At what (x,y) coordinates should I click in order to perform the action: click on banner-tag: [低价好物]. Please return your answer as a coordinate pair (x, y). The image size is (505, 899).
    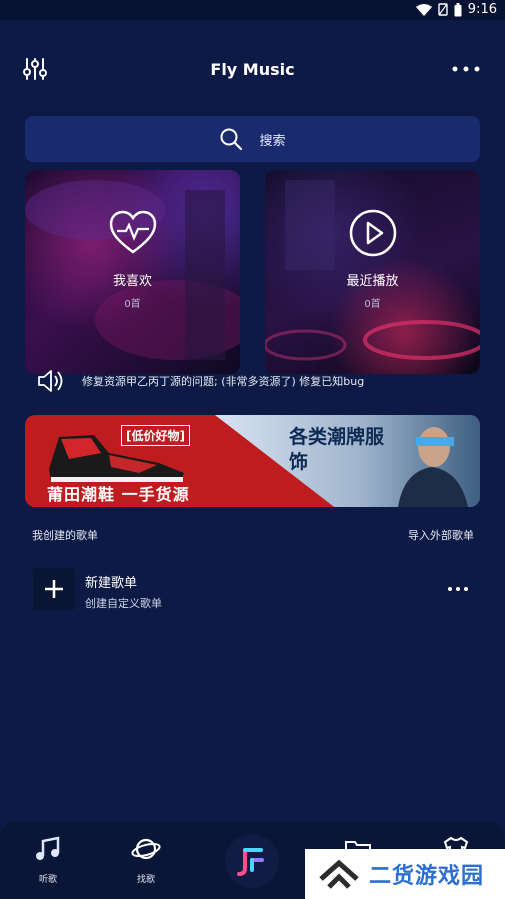
    Looking at the image, I should click on (155, 435).